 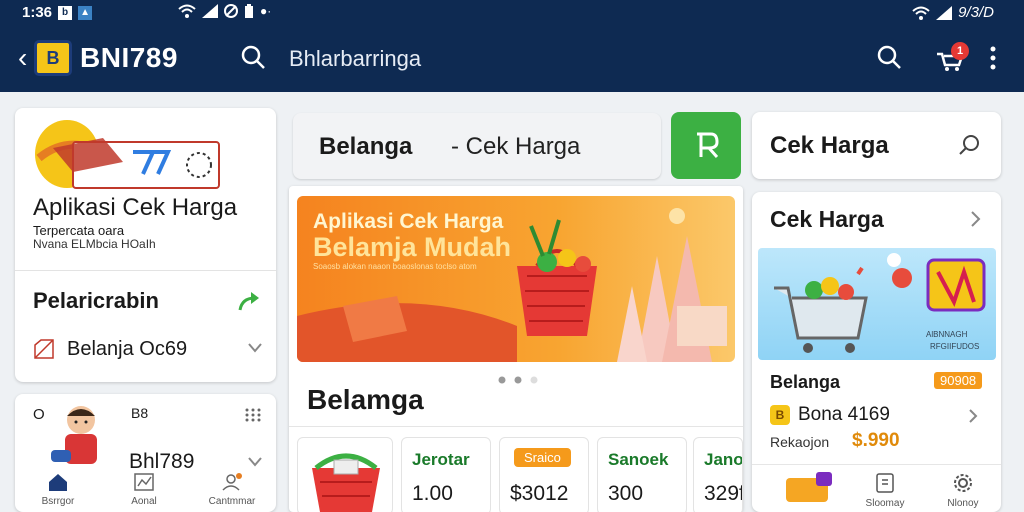 I want to click on nav-item-activity: Aonal, so click(x=144, y=489).